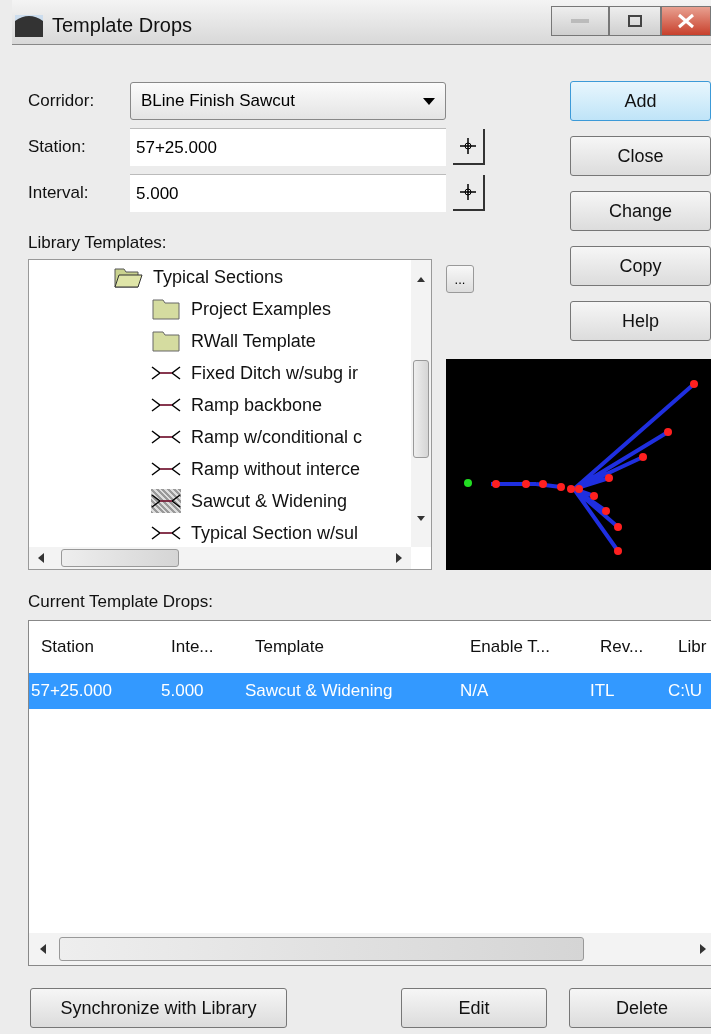  What do you see at coordinates (262, 469) in the screenshot?
I see `tree-item: Ramp without interce` at bounding box center [262, 469].